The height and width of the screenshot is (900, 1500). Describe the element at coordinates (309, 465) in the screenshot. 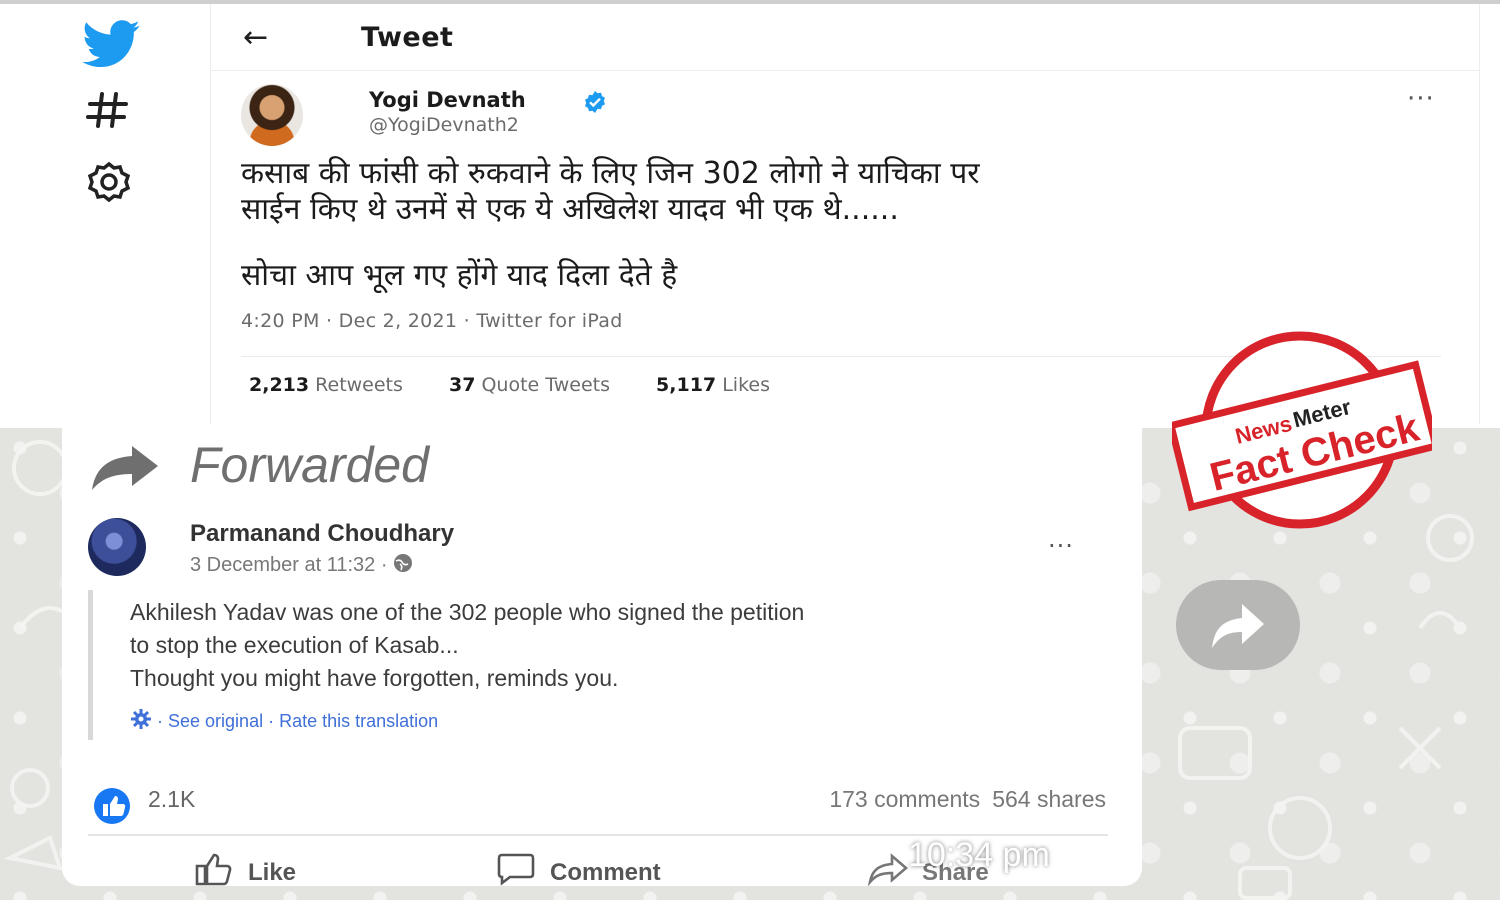

I see `forwarded-label: Forwarded` at that location.